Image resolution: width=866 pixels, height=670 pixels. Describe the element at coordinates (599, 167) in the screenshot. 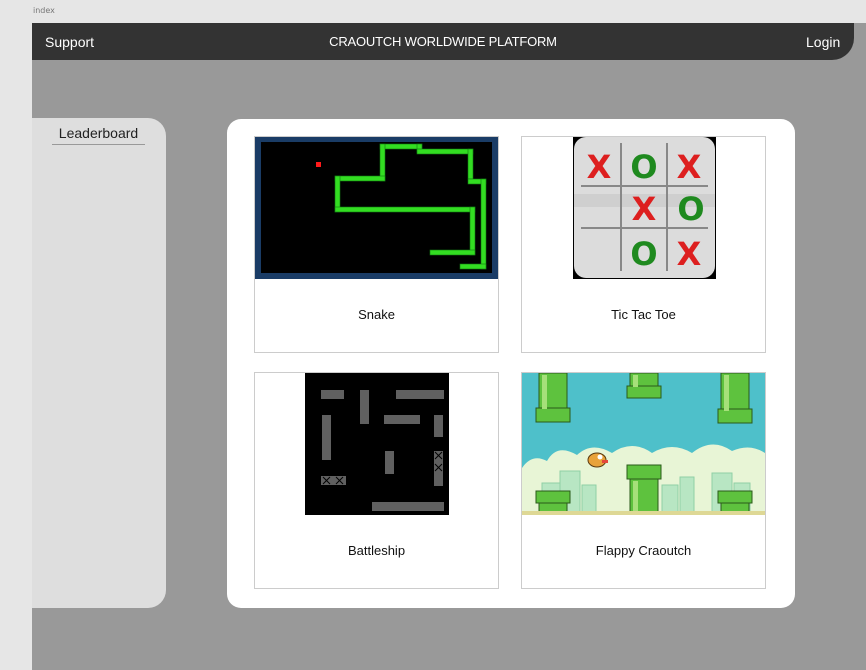

I see `board-cell-0: X` at that location.